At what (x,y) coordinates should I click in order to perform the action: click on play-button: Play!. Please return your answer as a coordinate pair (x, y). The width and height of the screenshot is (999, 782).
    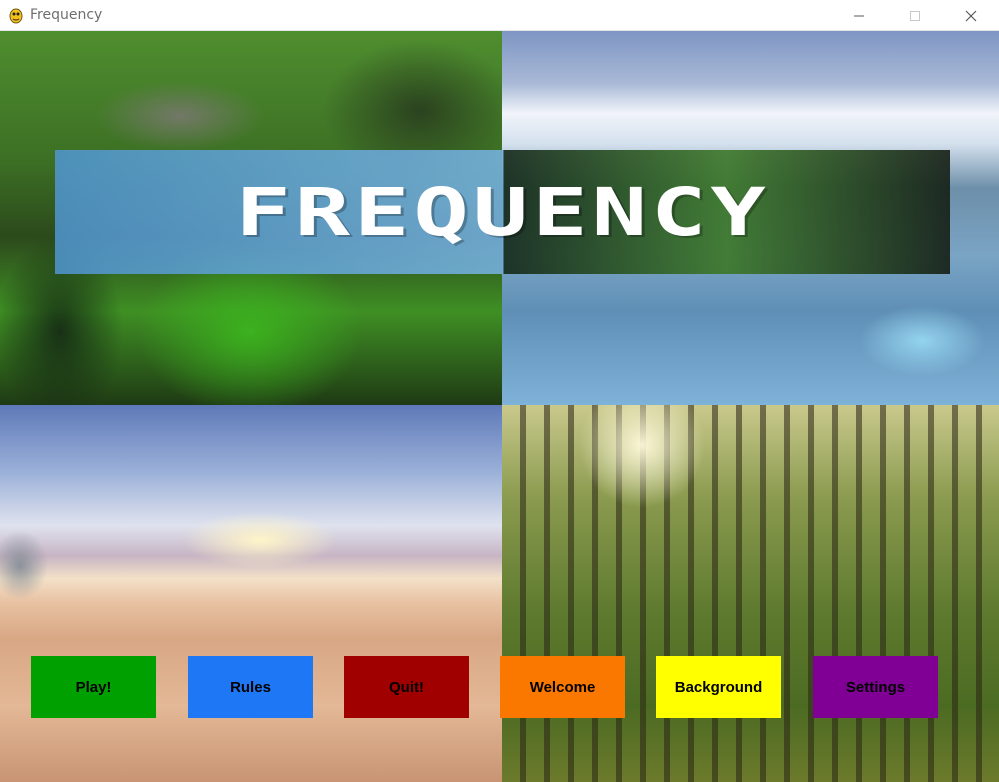
    Looking at the image, I should click on (93, 687).